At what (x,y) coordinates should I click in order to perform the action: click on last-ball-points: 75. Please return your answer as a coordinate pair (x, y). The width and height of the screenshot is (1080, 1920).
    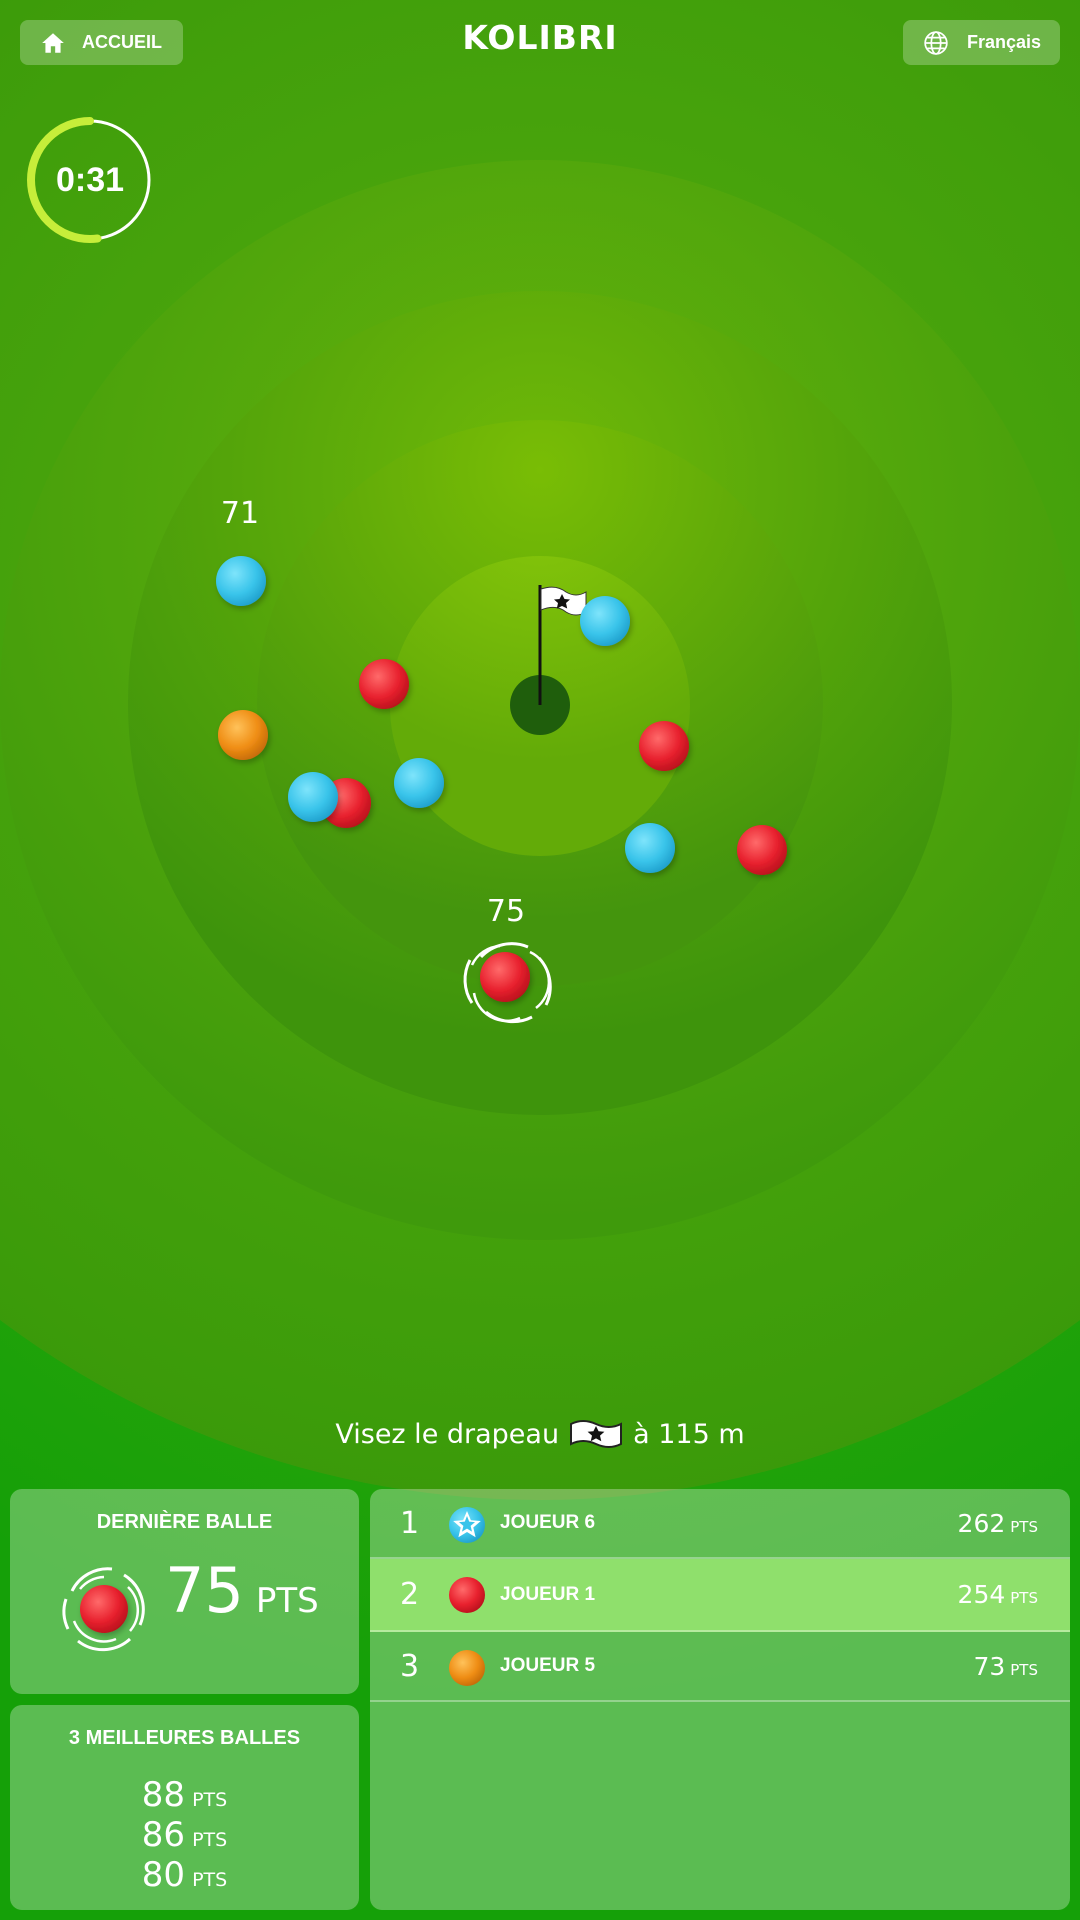
    Looking at the image, I should click on (204, 1590).